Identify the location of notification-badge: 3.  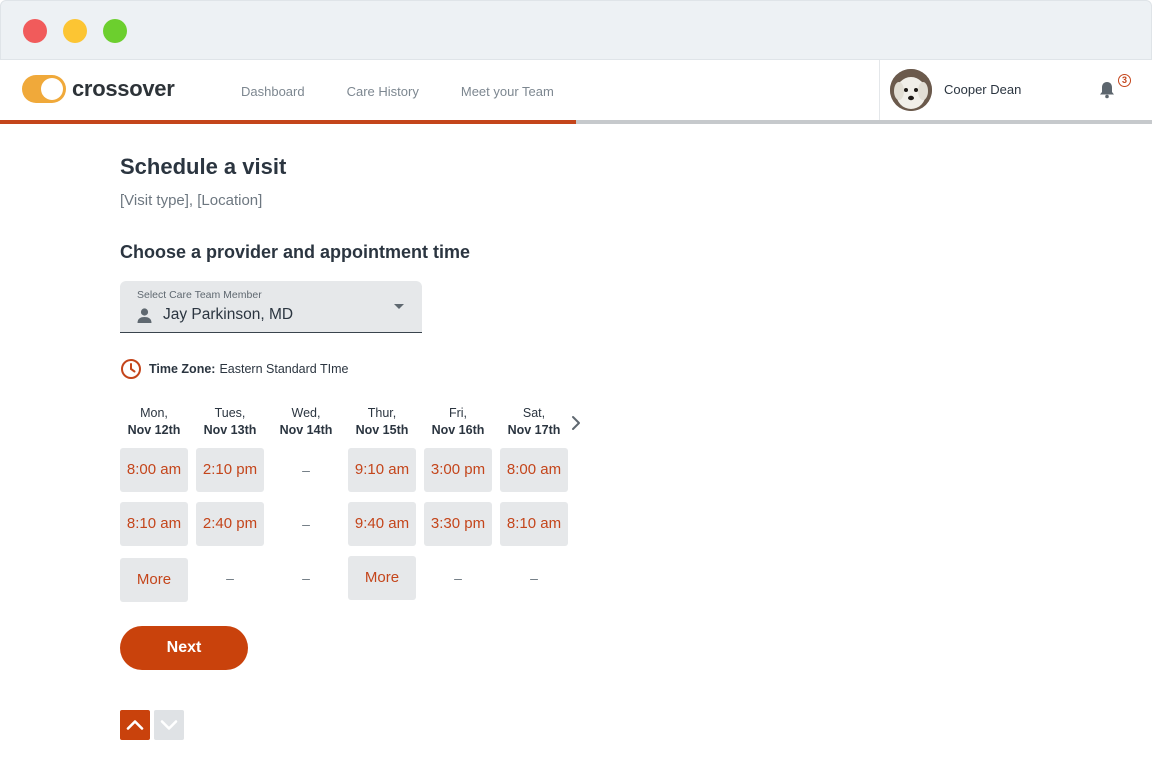
(1124, 80).